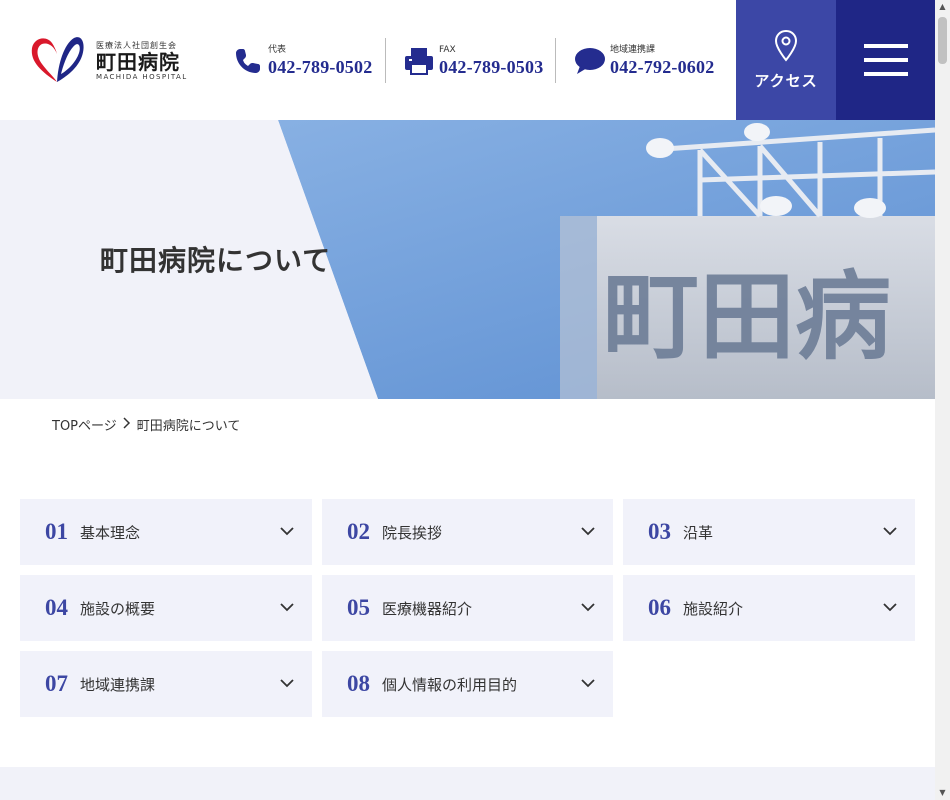 The width and height of the screenshot is (950, 800). I want to click on phone-icon, so click(248, 61).